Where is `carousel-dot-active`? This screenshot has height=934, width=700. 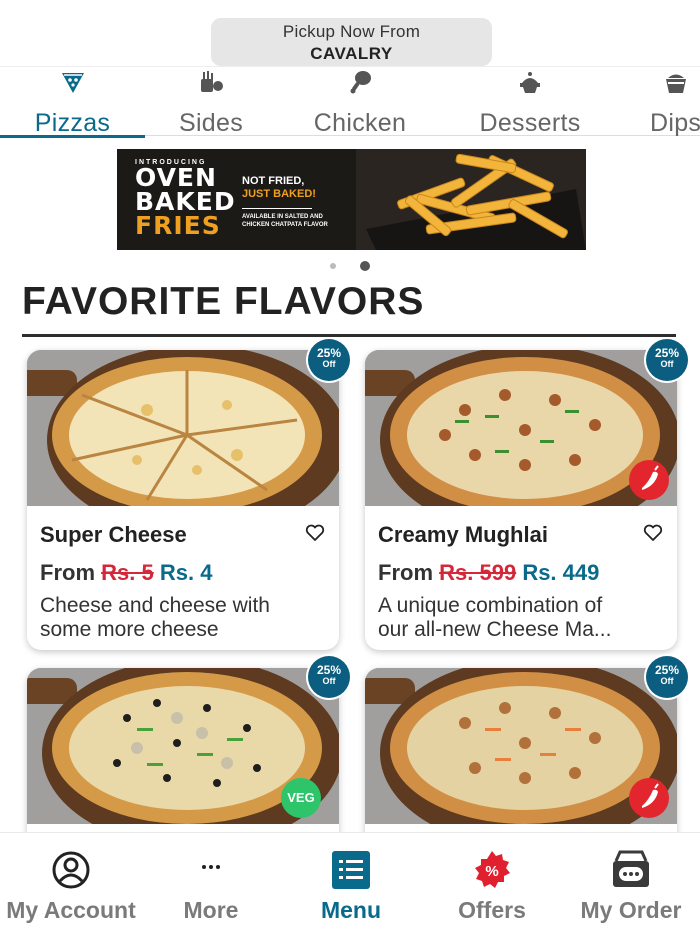
carousel-dot-active is located at coordinates (365, 266).